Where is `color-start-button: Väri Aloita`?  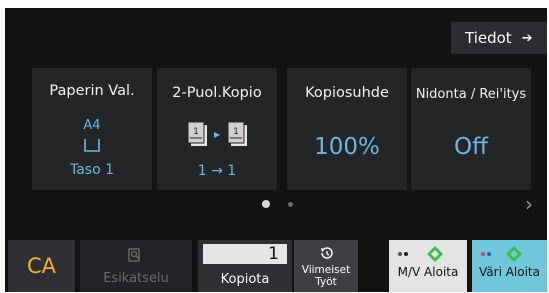 color-start-button: Väri Aloita is located at coordinates (509, 266).